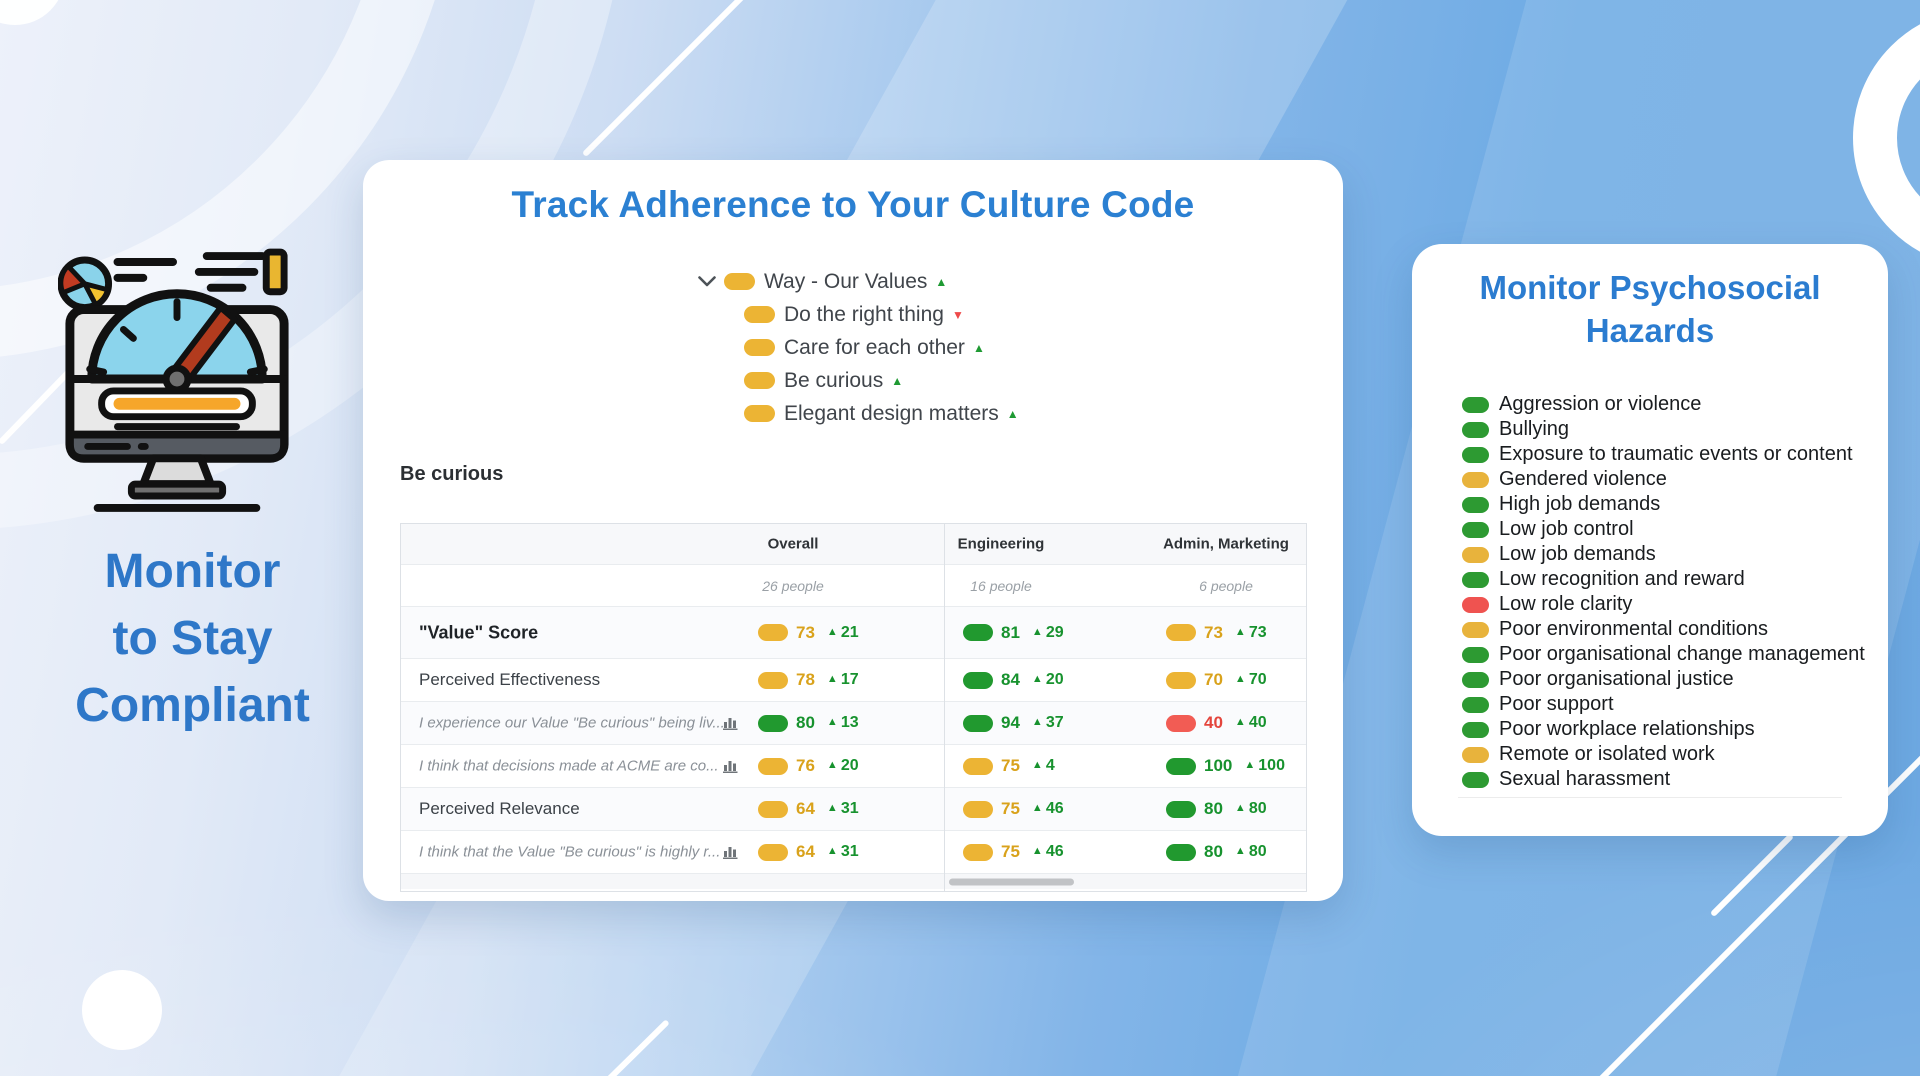  I want to click on table-row: Perceived Relevance 64 ▲ 31 75 ▲ 46 80 ▲ 80, so click(853, 808).